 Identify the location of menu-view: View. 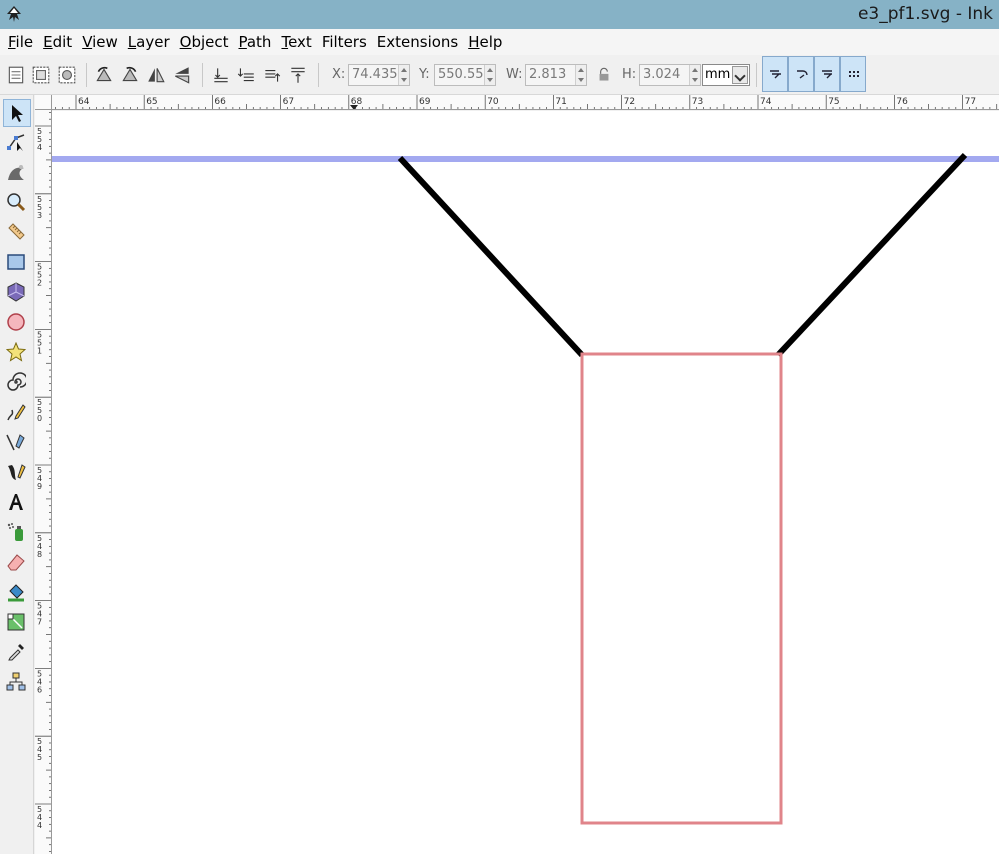
(100, 42).